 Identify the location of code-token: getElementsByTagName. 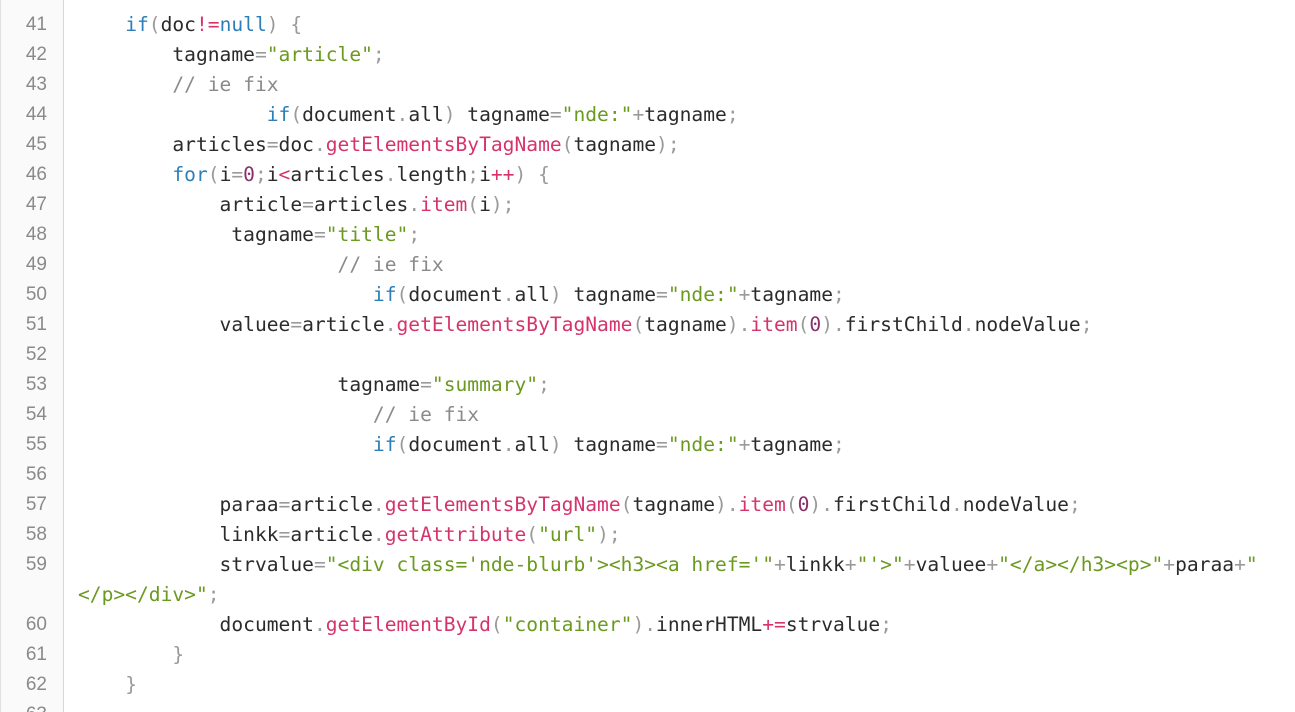
(502, 504).